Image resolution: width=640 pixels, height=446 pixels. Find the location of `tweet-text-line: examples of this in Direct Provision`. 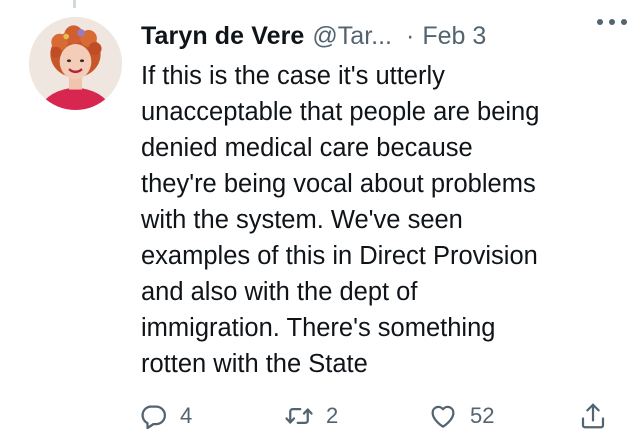

tweet-text-line: examples of this in Direct Provision is located at coordinates (339, 256).